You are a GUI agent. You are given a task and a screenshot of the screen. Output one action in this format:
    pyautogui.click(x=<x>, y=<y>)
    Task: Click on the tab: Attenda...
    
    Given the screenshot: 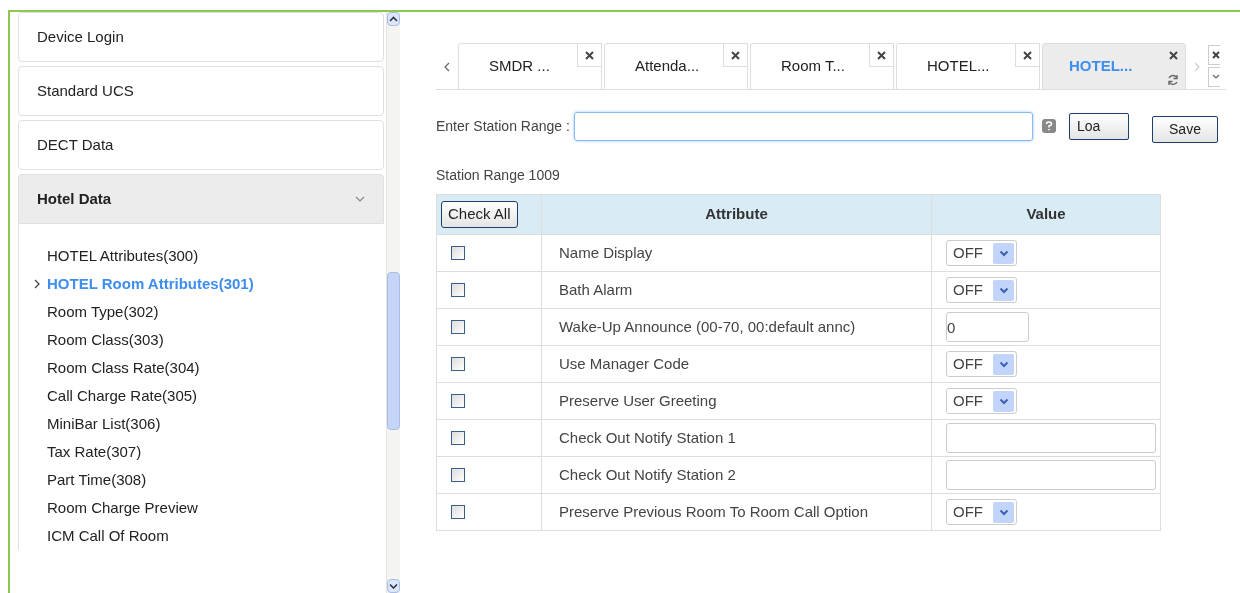 What is the action you would take?
    pyautogui.click(x=676, y=66)
    